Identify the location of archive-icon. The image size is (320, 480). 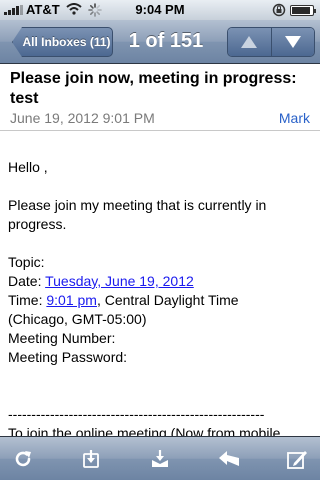
(160, 458).